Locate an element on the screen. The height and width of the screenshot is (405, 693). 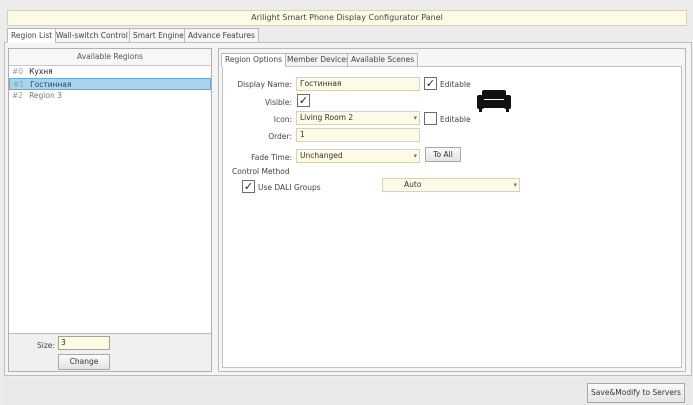
display-name-input: Гостинная is located at coordinates (358, 84).